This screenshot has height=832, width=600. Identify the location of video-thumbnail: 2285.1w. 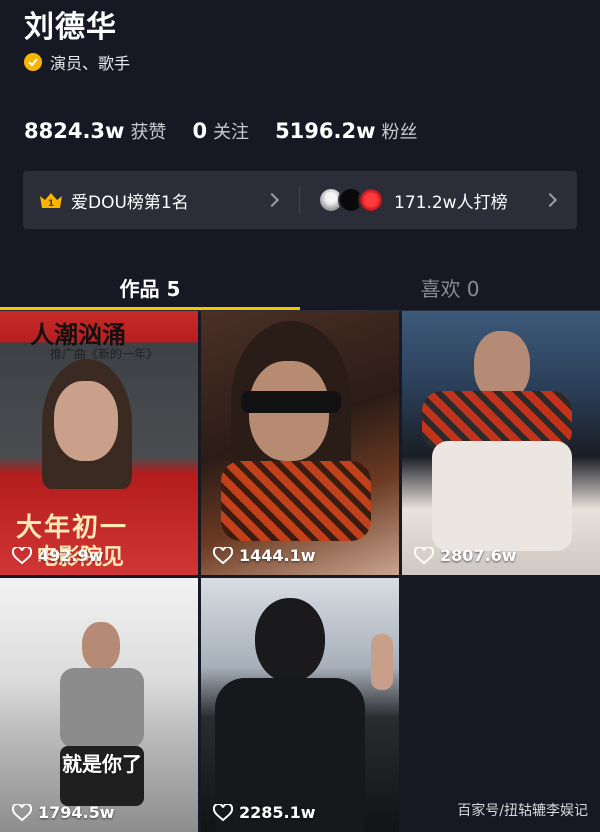
(300, 705).